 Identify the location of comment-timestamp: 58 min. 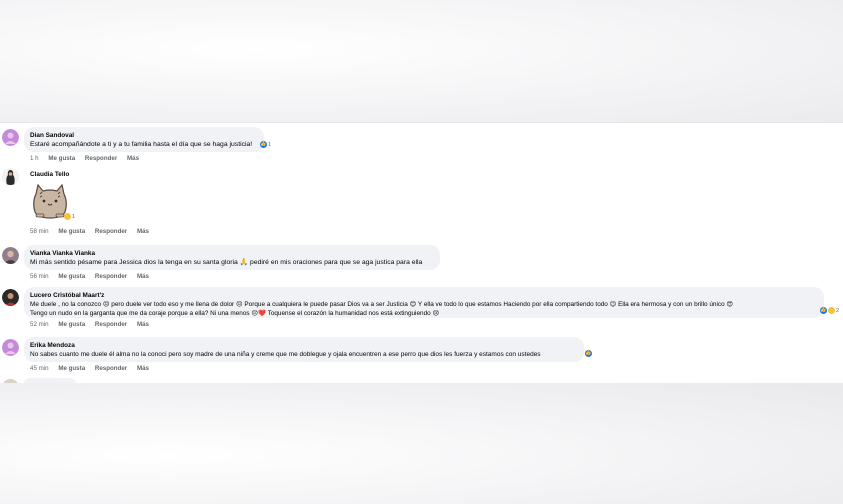
(39, 231).